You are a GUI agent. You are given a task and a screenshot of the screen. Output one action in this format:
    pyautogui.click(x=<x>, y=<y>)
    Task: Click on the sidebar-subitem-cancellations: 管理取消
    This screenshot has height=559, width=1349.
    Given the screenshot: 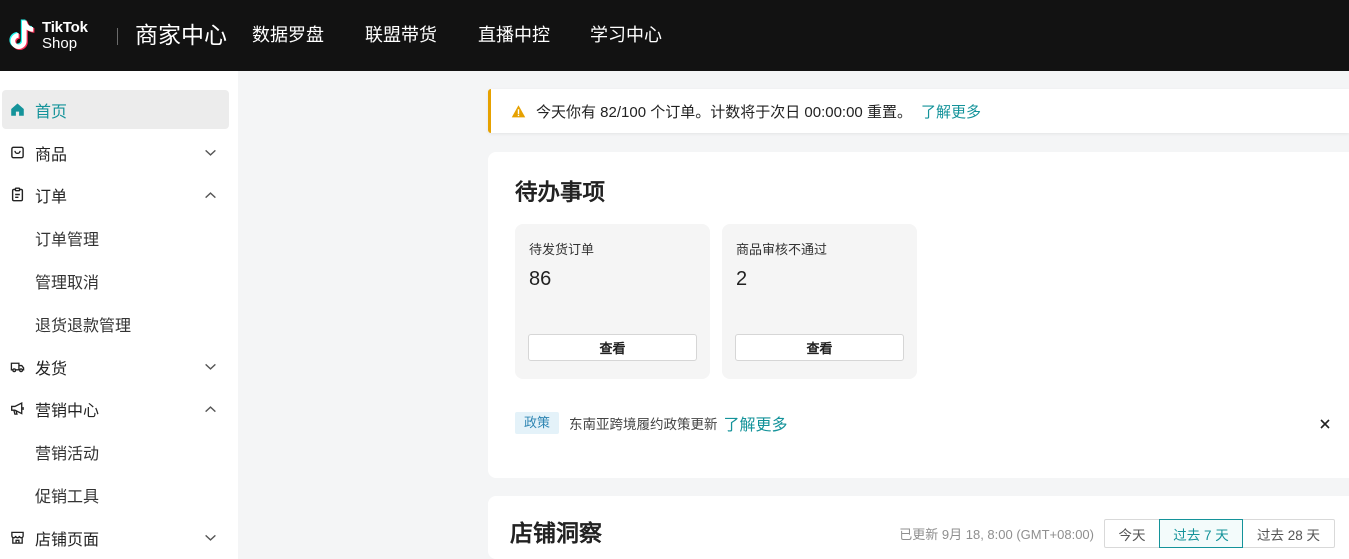 What is the action you would take?
    pyautogui.click(x=119, y=281)
    